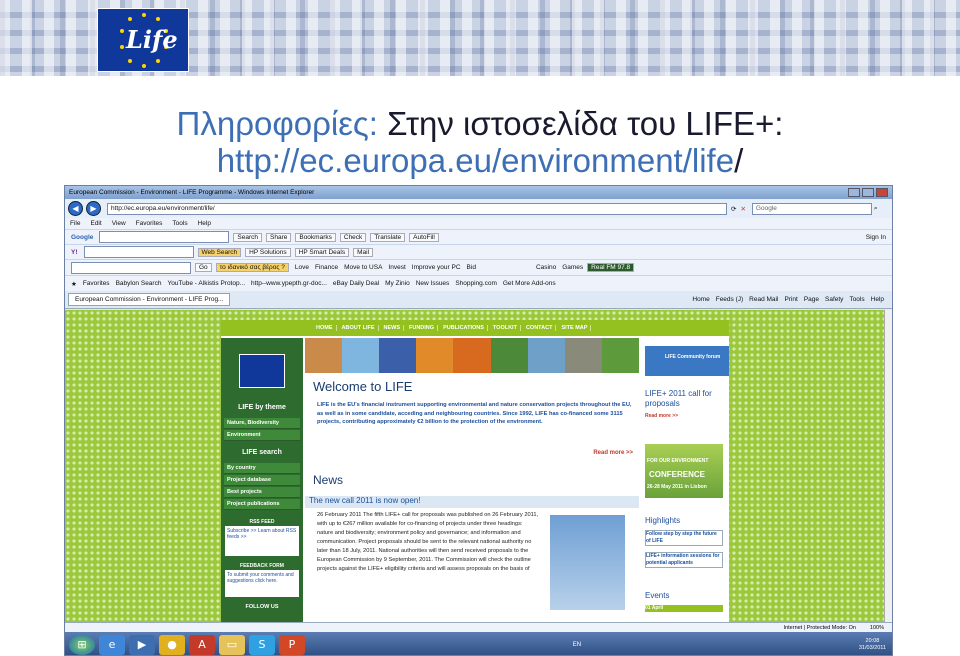 The height and width of the screenshot is (656, 960). I want to click on minimize-icon, so click(854, 192).